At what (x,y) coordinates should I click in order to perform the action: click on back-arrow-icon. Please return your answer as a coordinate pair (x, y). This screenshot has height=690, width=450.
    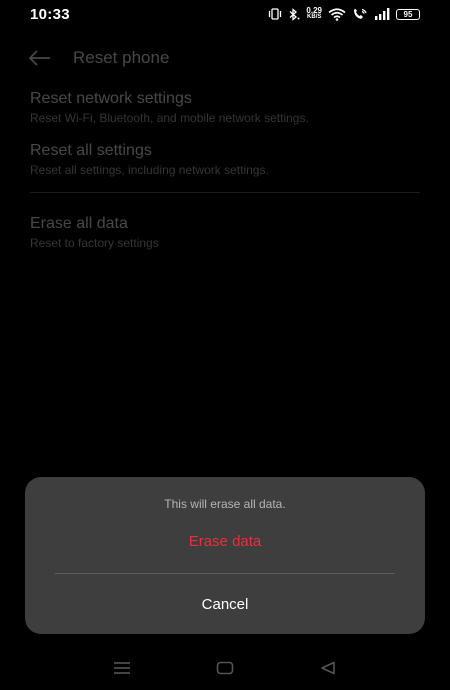
    Looking at the image, I should click on (40, 58).